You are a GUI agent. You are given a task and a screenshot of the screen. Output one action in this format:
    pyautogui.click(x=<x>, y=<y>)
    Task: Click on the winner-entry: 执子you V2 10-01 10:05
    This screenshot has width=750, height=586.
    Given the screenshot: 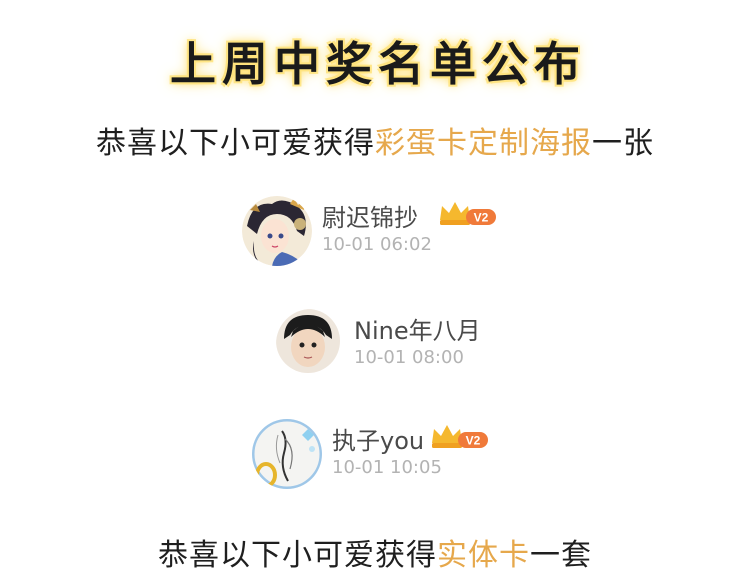 What is the action you would take?
    pyautogui.click(x=377, y=454)
    